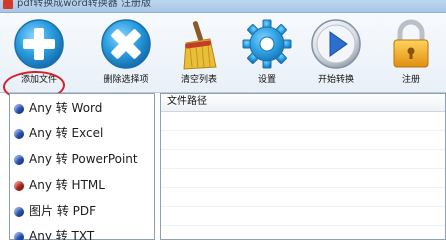 Image resolution: width=446 pixels, height=240 pixels. What do you see at coordinates (62, 234) in the screenshot?
I see `list-item-label: Any 转 TXT` at bounding box center [62, 234].